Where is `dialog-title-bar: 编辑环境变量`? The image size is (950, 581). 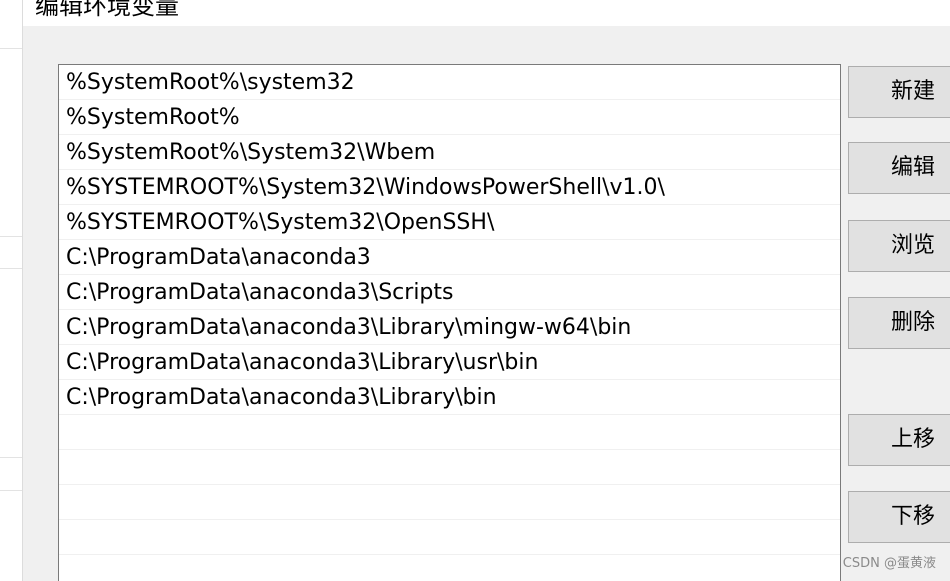
dialog-title-bar: 编辑环境变量 is located at coordinates (486, 13).